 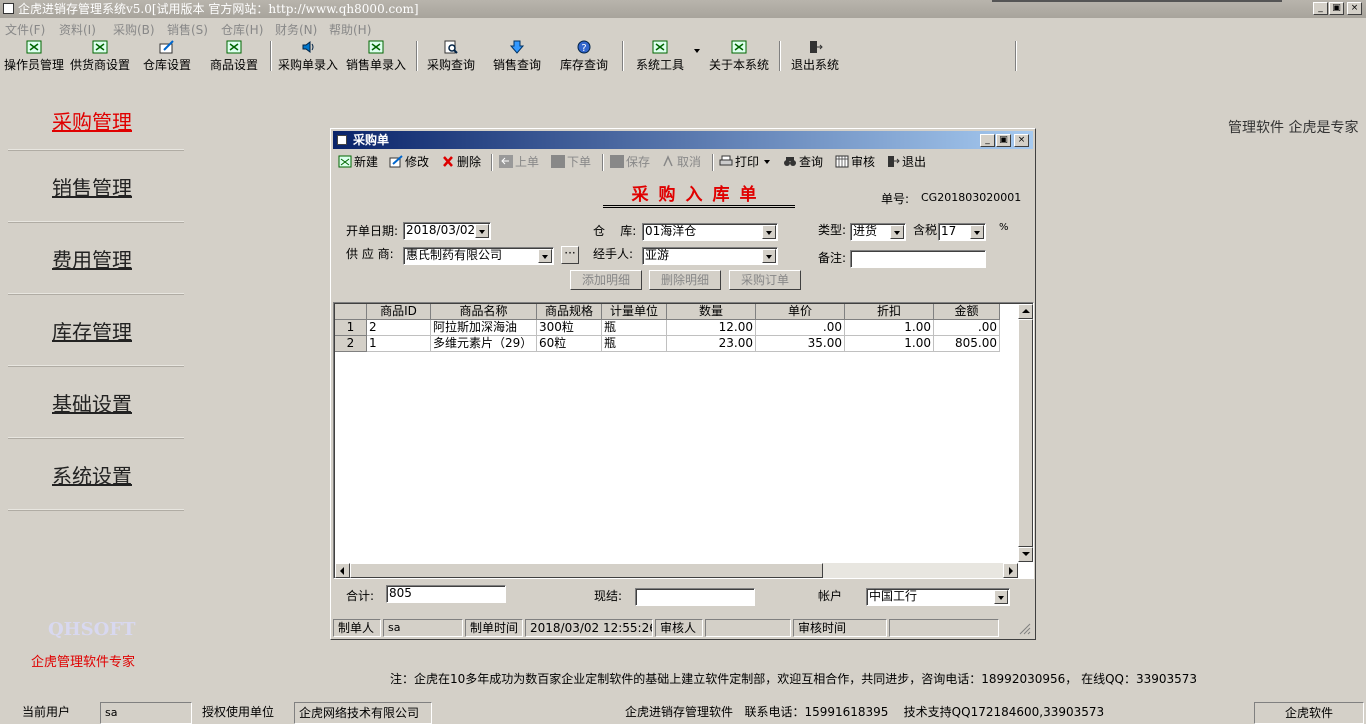 I want to click on about-button: 关于本系统, so click(x=739, y=57).